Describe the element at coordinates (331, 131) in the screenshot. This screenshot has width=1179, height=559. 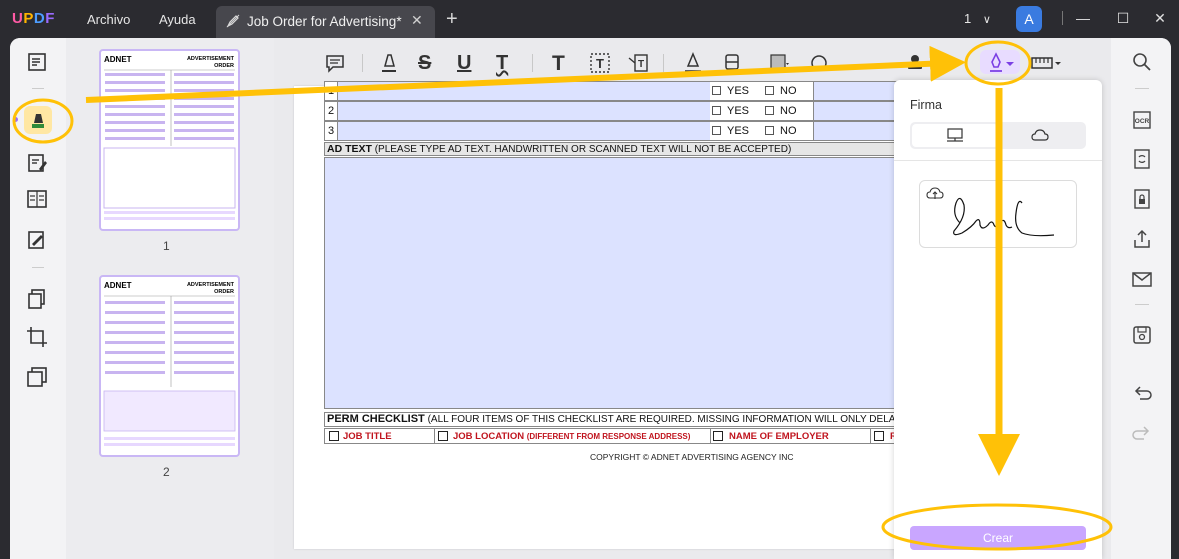
I see `row-number: 3` at that location.